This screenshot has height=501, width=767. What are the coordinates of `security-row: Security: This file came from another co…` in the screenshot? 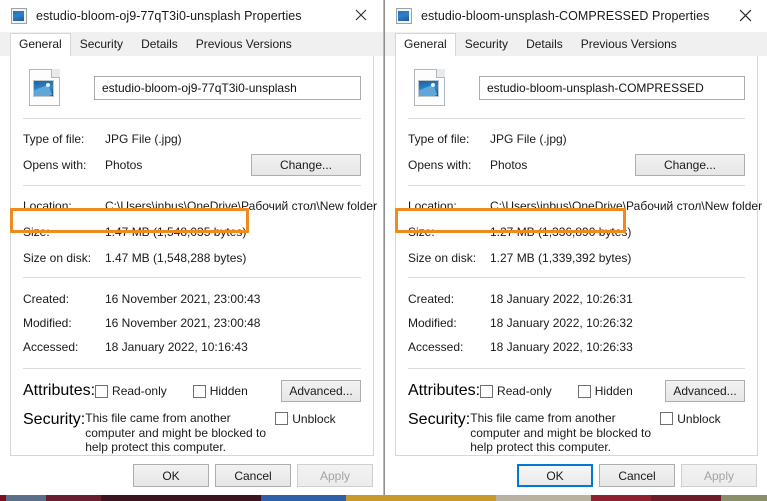 It's located at (192, 429).